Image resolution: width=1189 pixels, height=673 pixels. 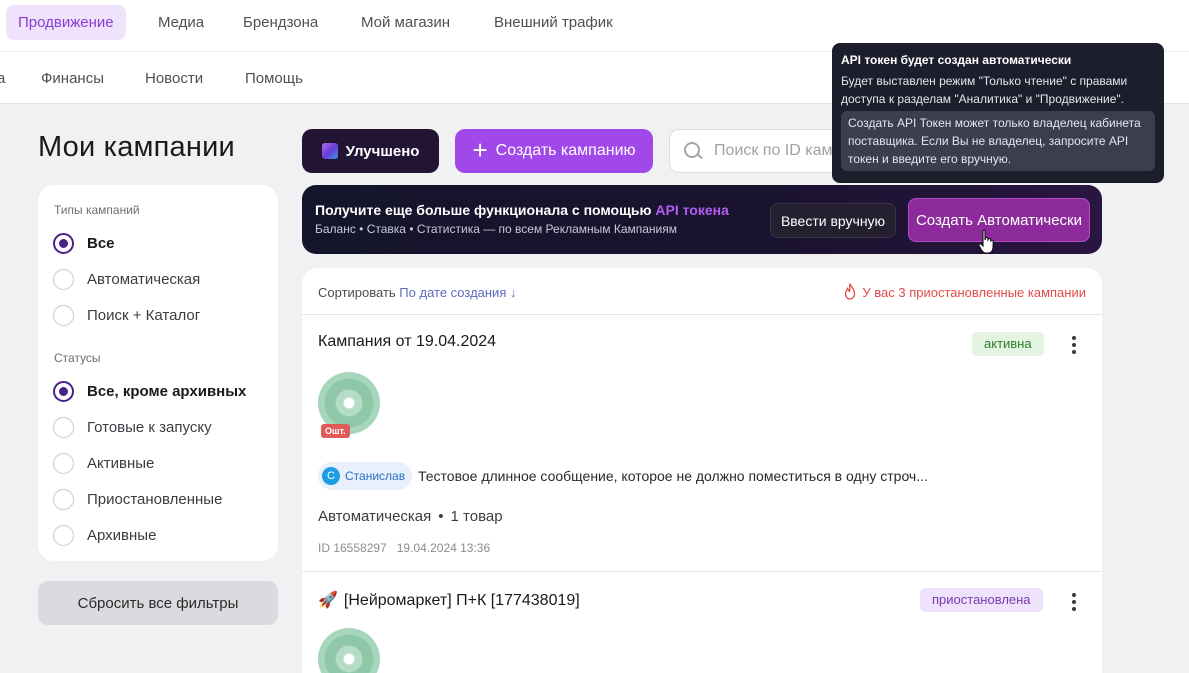 What do you see at coordinates (349, 405) in the screenshot?
I see `product-thumbnail: Ошт.` at bounding box center [349, 405].